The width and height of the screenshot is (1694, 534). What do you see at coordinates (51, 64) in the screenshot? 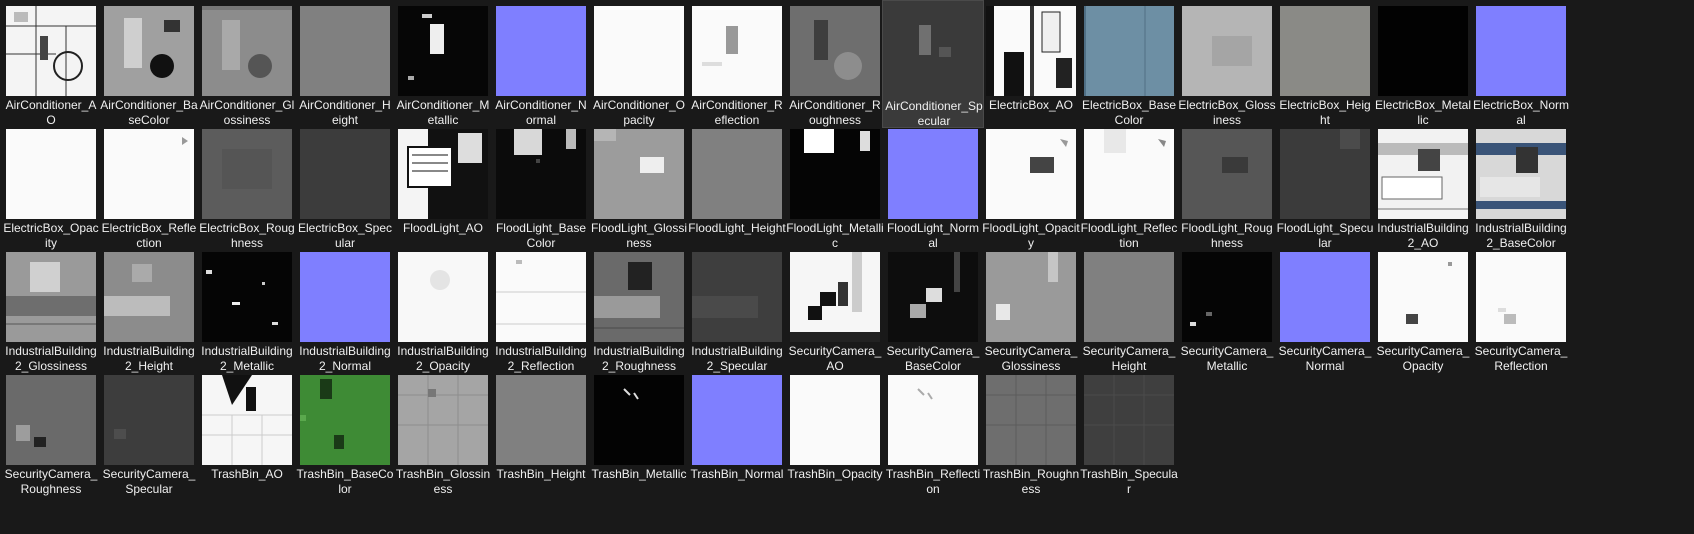
I see `file-item-airconditioner-ao: AirConditioner_AO` at bounding box center [51, 64].